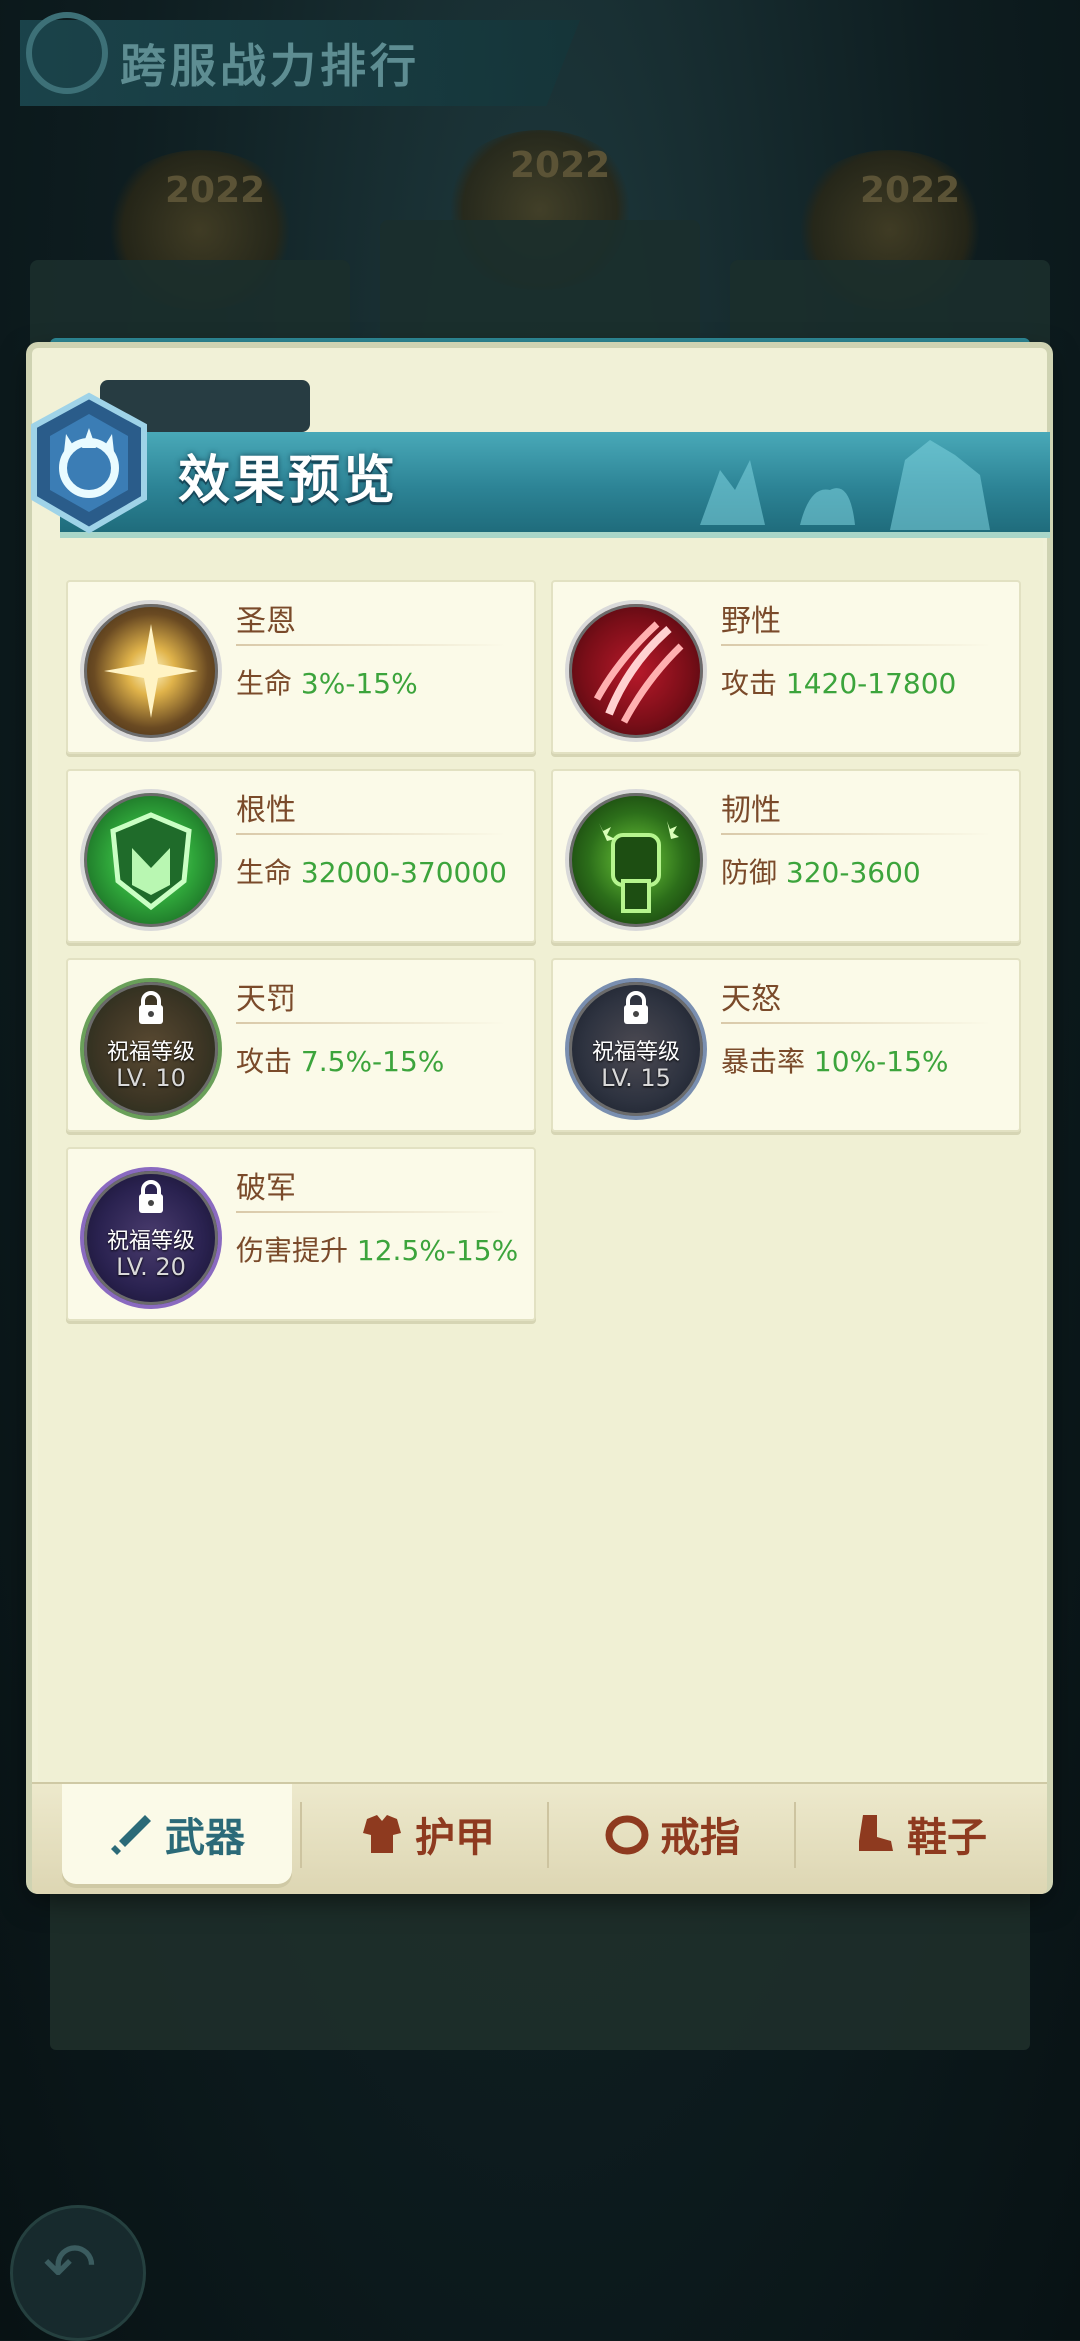 The height and width of the screenshot is (2341, 1080). Describe the element at coordinates (845, 485) in the screenshot. I see `header-silhouette-decoration` at that location.